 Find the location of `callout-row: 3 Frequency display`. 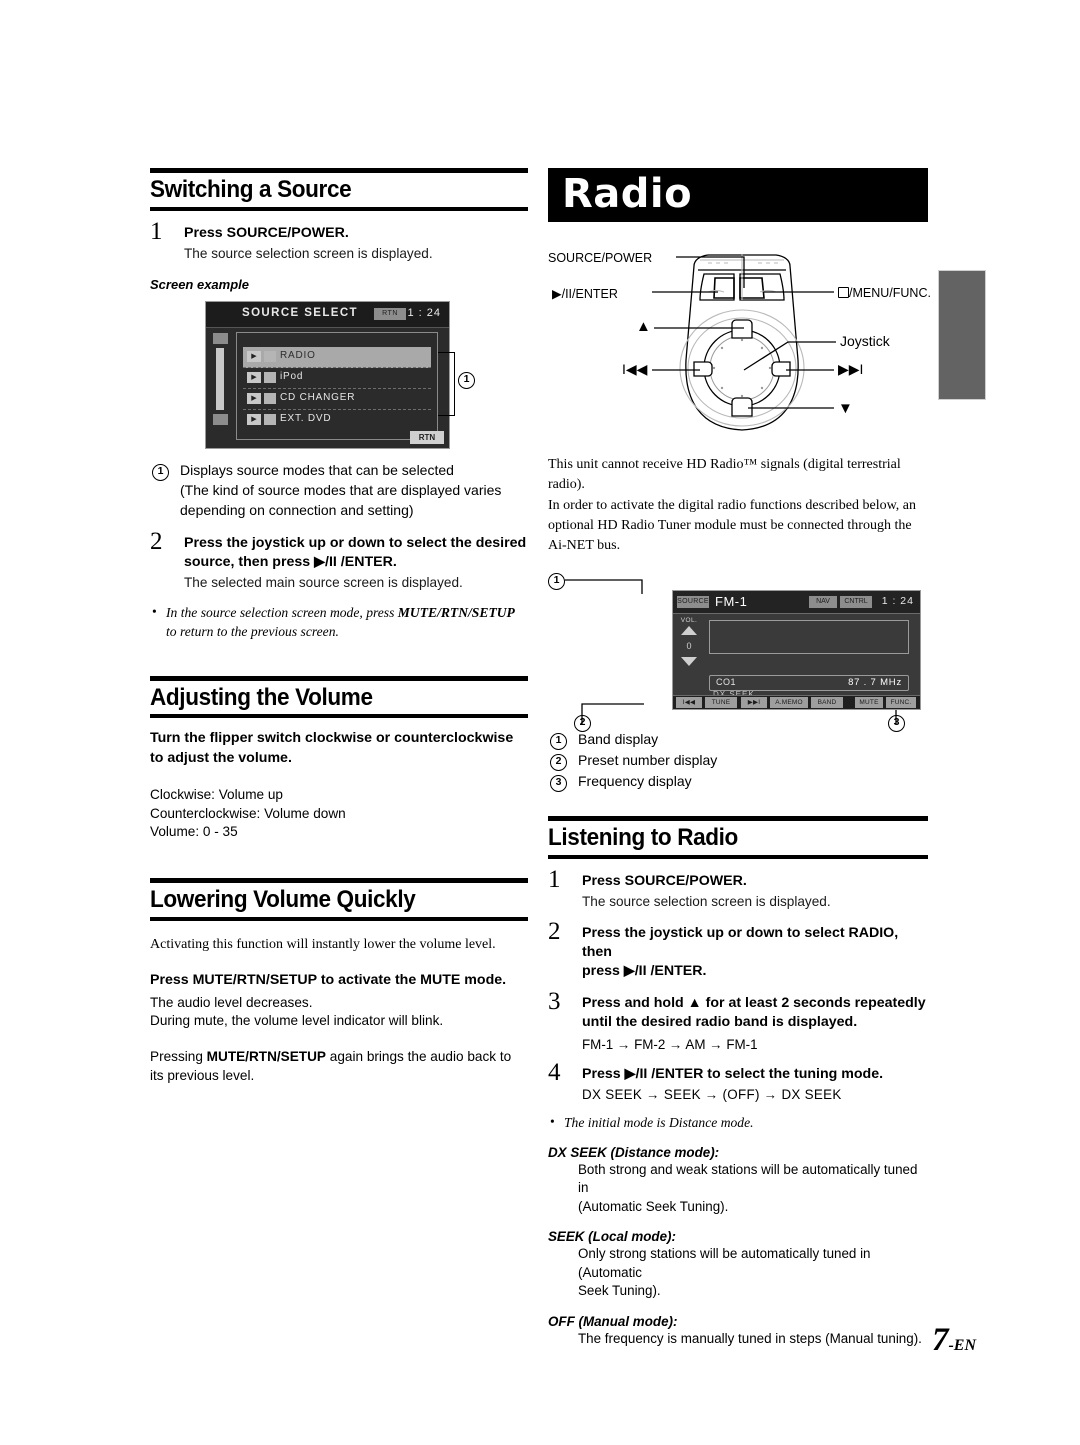

callout-row: 3 Frequency display is located at coordinates (738, 782).